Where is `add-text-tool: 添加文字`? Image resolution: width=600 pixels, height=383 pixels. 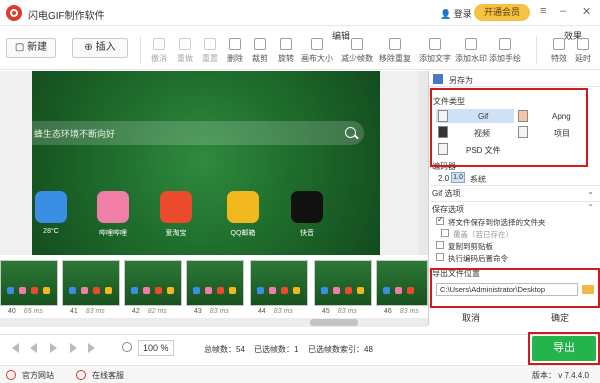 add-text-tool: 添加文字 is located at coordinates (435, 51).